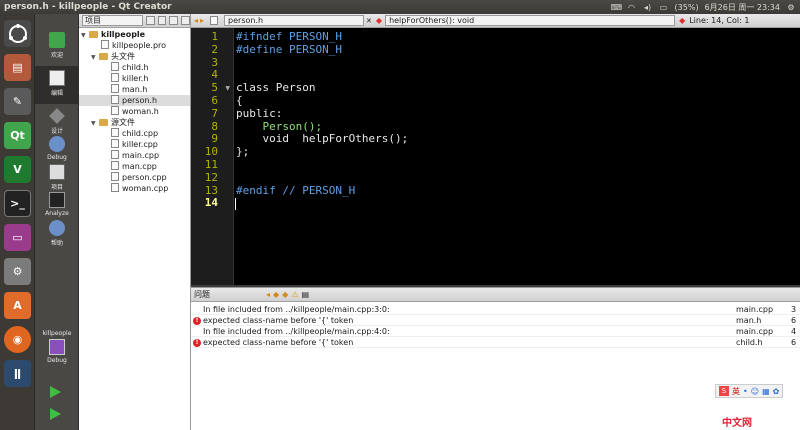 The height and width of the screenshot is (430, 800). Describe the element at coordinates (268, 294) in the screenshot. I see `prev-issue-icon: ◂` at that location.